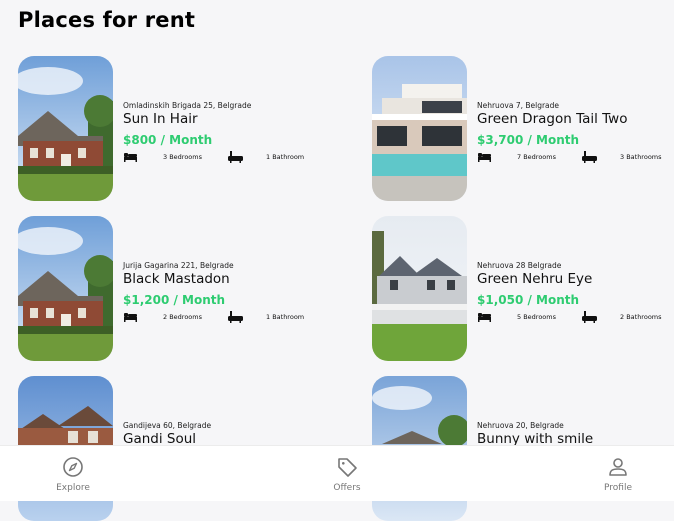  Describe the element at coordinates (528, 300) in the screenshot. I see `listing-price: $1,050 / Month` at that location.